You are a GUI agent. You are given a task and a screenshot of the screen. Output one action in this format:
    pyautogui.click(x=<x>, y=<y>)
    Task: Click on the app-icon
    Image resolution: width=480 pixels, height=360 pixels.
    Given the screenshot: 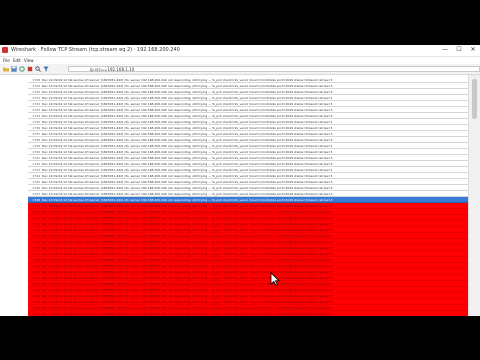 What is the action you would take?
    pyautogui.click(x=5, y=50)
    